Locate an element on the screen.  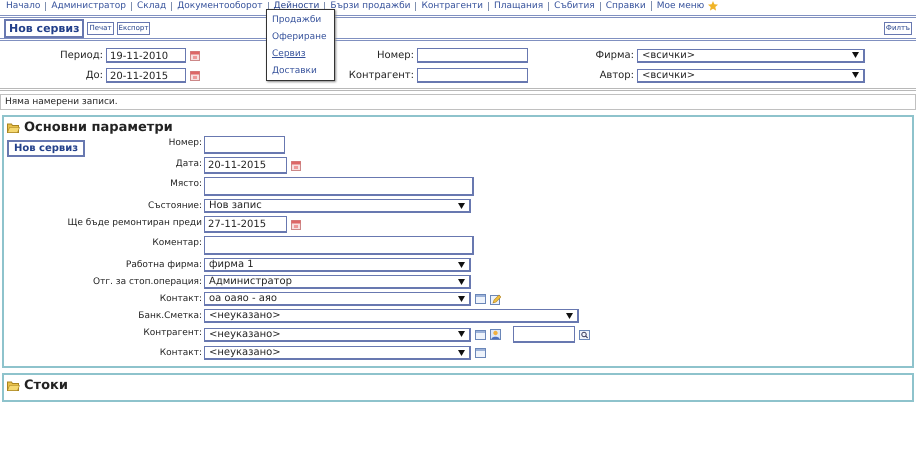
menu-link: Мое меню is located at coordinates (680, 6).